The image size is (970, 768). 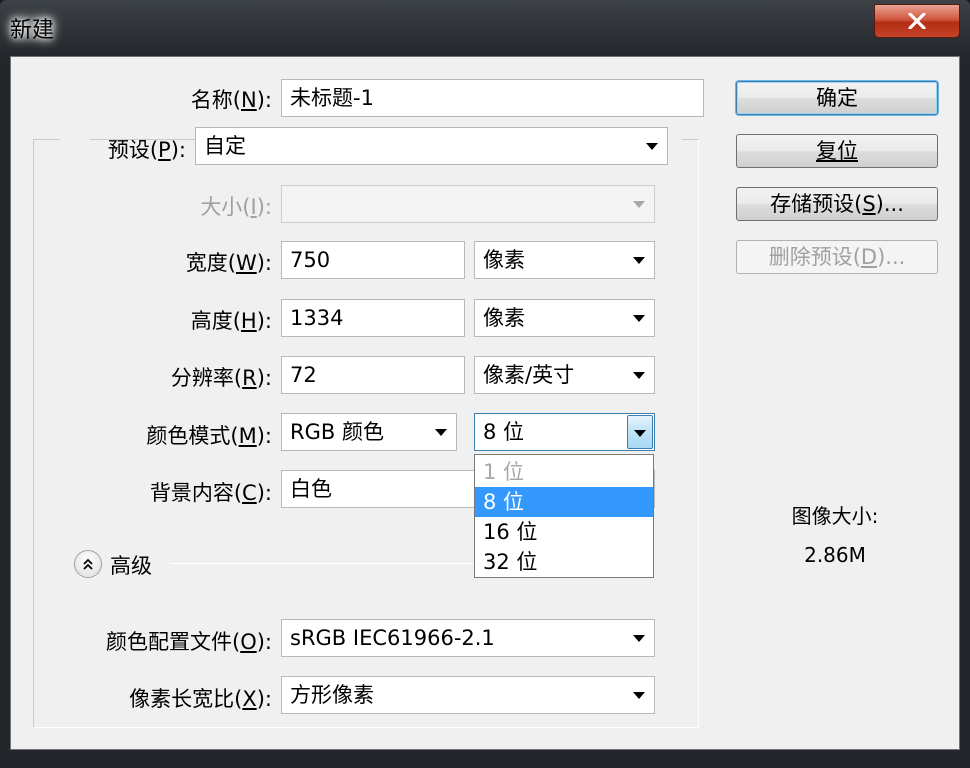 I want to click on height-unit-select: 像素, so click(x=564, y=318).